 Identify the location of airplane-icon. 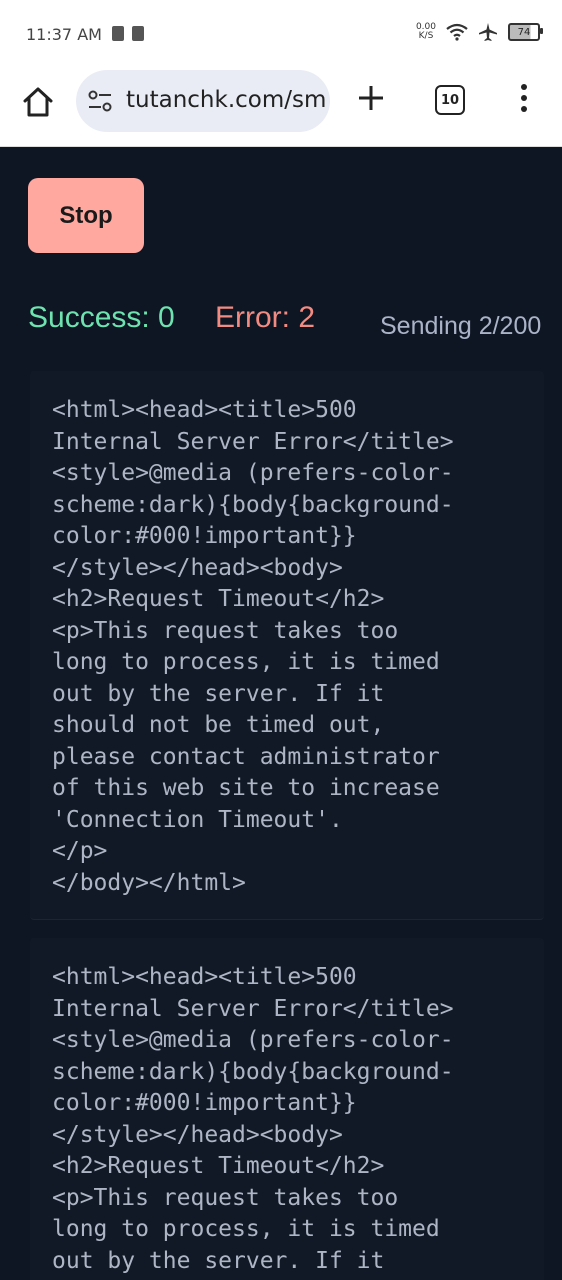
(488, 32).